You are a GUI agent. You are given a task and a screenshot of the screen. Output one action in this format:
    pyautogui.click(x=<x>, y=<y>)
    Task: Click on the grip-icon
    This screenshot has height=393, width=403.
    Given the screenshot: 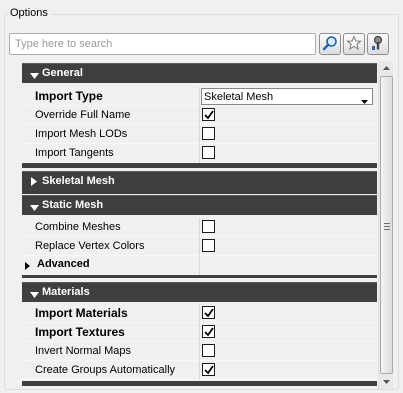 What is the action you would take?
    pyautogui.click(x=387, y=227)
    